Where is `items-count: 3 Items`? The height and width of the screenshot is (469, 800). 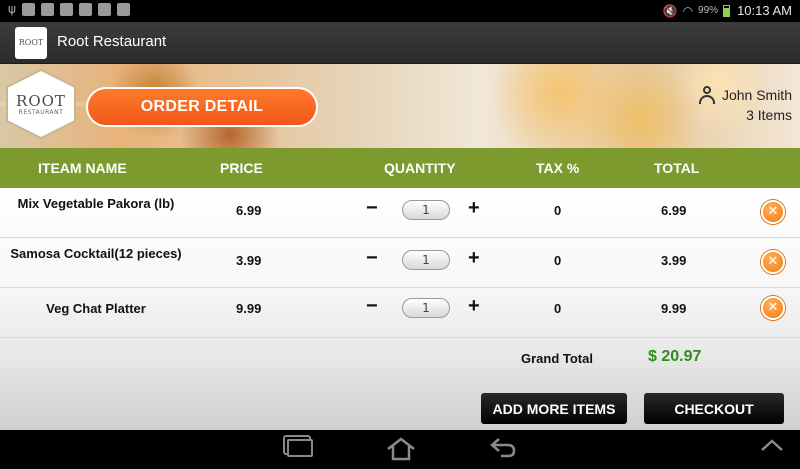
items-count: 3 Items is located at coordinates (769, 115).